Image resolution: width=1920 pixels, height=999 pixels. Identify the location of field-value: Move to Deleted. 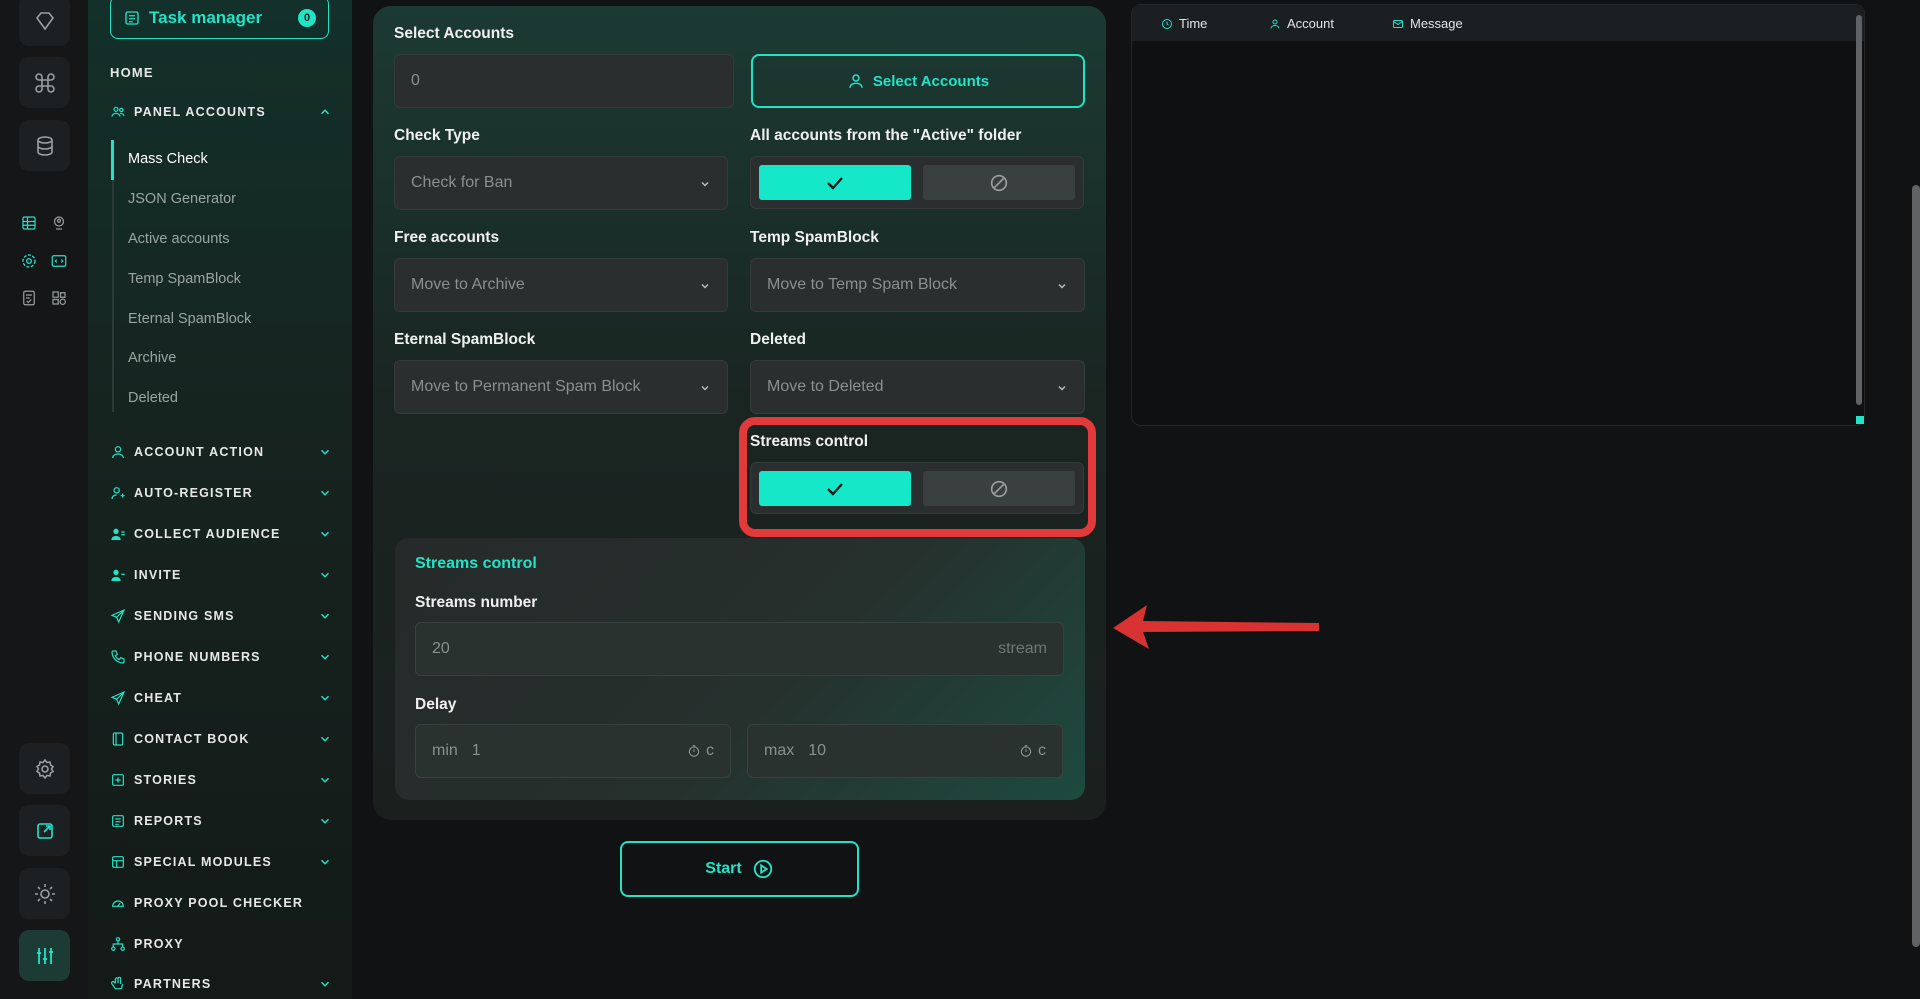
(825, 386).